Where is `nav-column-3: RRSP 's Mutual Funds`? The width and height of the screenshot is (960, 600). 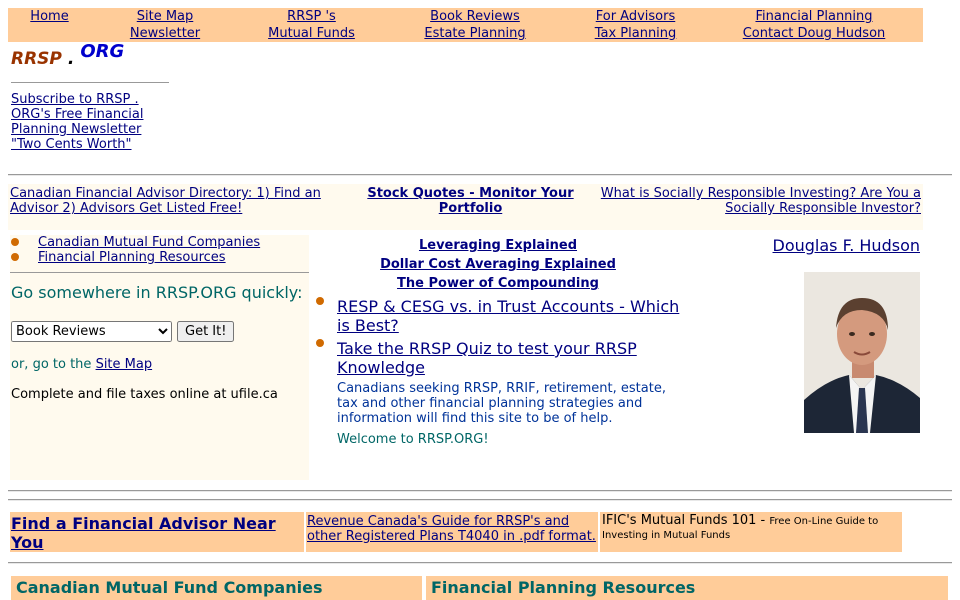
nav-column-3: RRSP 's Mutual Funds is located at coordinates (311, 25).